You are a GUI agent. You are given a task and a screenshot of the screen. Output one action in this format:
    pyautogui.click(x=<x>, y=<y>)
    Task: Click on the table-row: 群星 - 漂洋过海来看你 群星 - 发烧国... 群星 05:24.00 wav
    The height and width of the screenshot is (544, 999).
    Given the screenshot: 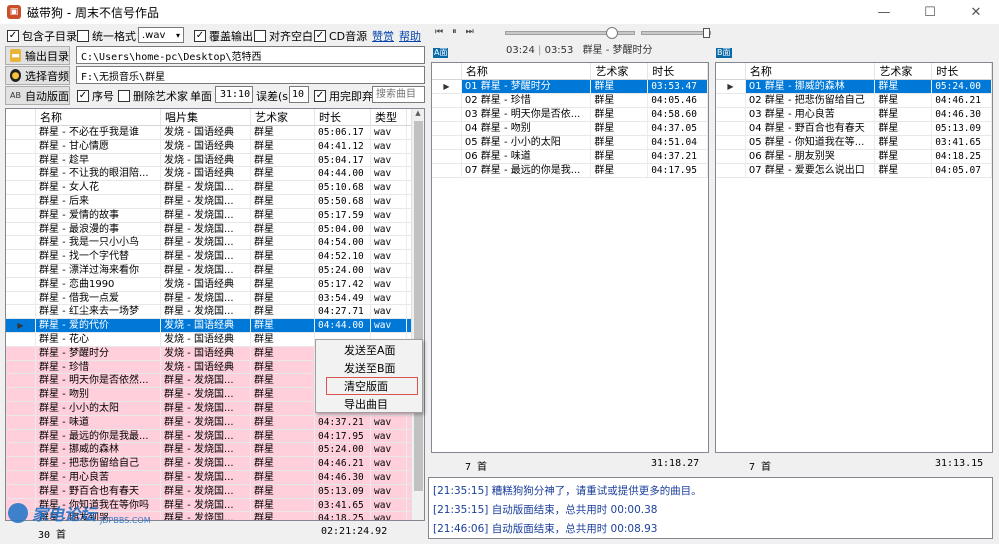 What is the action you would take?
    pyautogui.click(x=215, y=270)
    